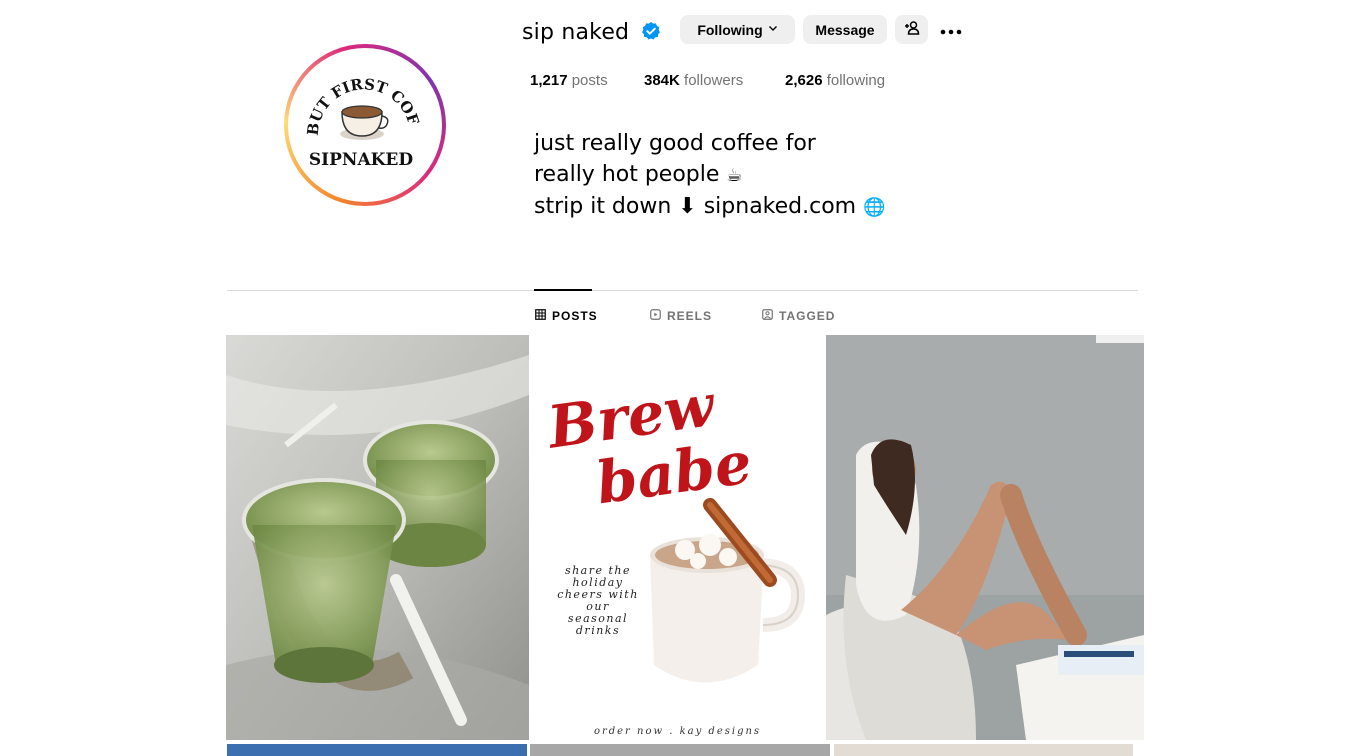 This screenshot has width=1366, height=756. What do you see at coordinates (804, 80) in the screenshot?
I see `following-count: 2,626` at bounding box center [804, 80].